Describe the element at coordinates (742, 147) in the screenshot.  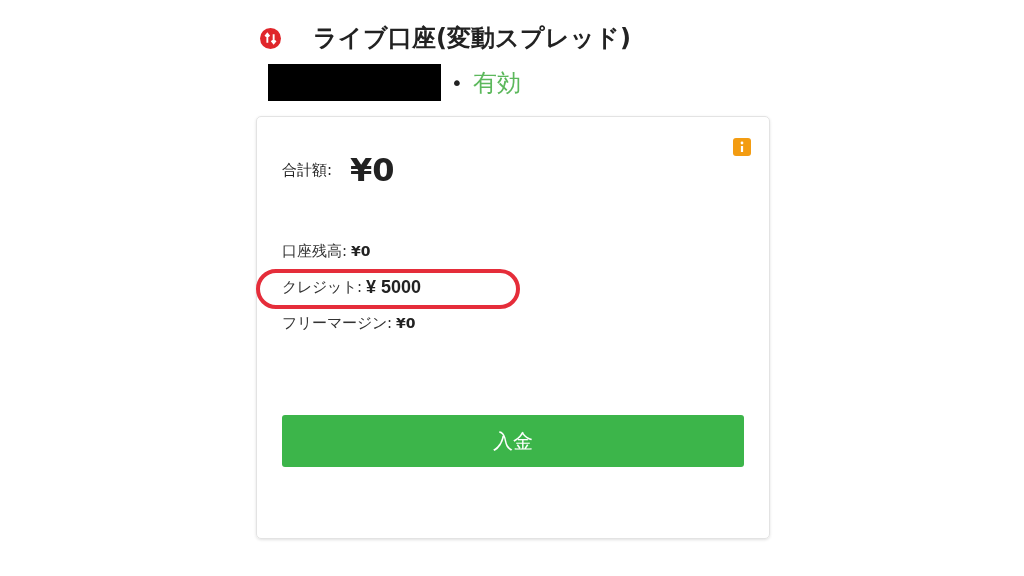
I see `info-icon` at that location.